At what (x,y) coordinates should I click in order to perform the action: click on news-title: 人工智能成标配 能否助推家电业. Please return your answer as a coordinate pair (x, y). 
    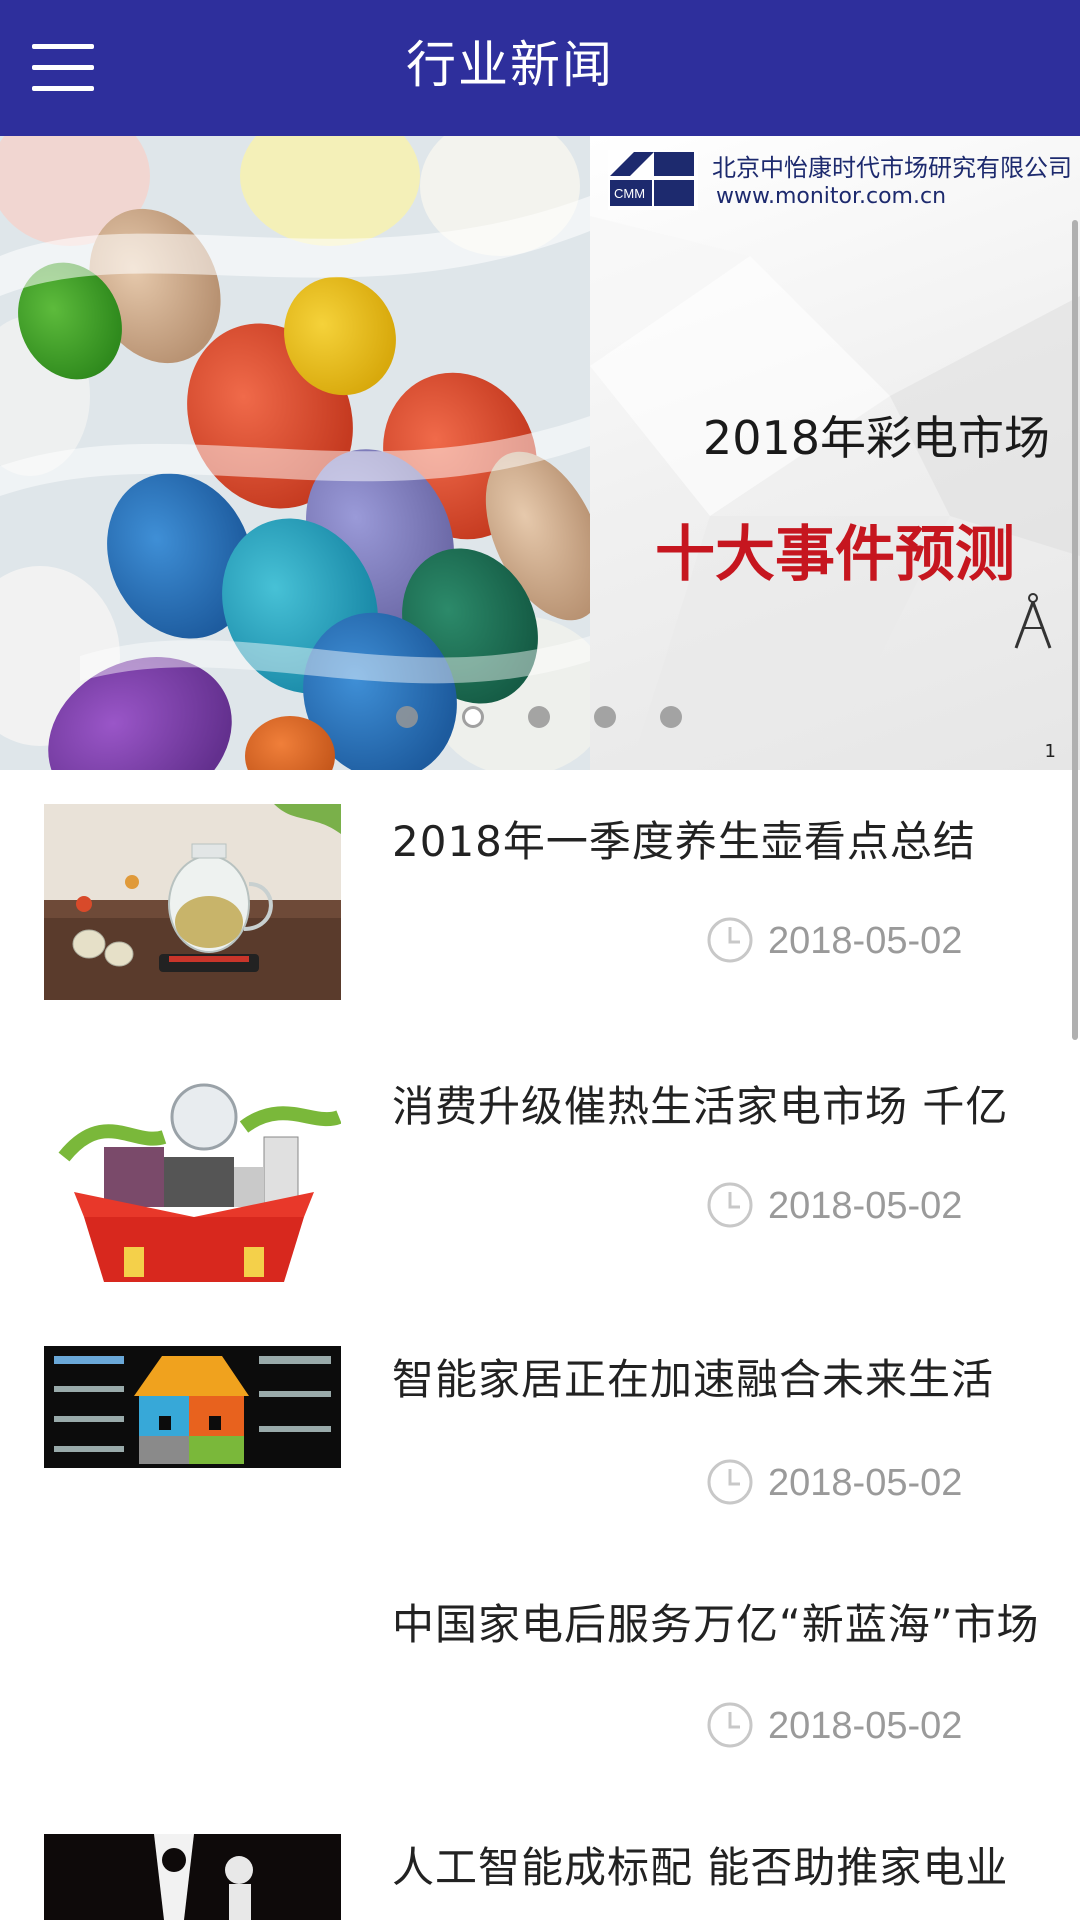
    Looking at the image, I should click on (700, 1867).